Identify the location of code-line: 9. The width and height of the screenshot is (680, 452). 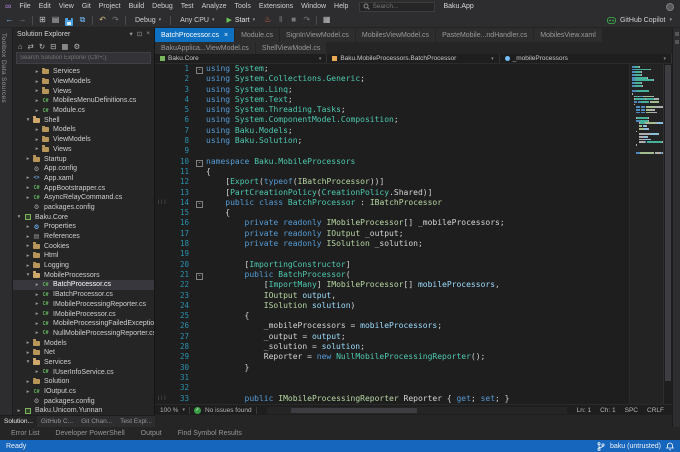
(413, 151).